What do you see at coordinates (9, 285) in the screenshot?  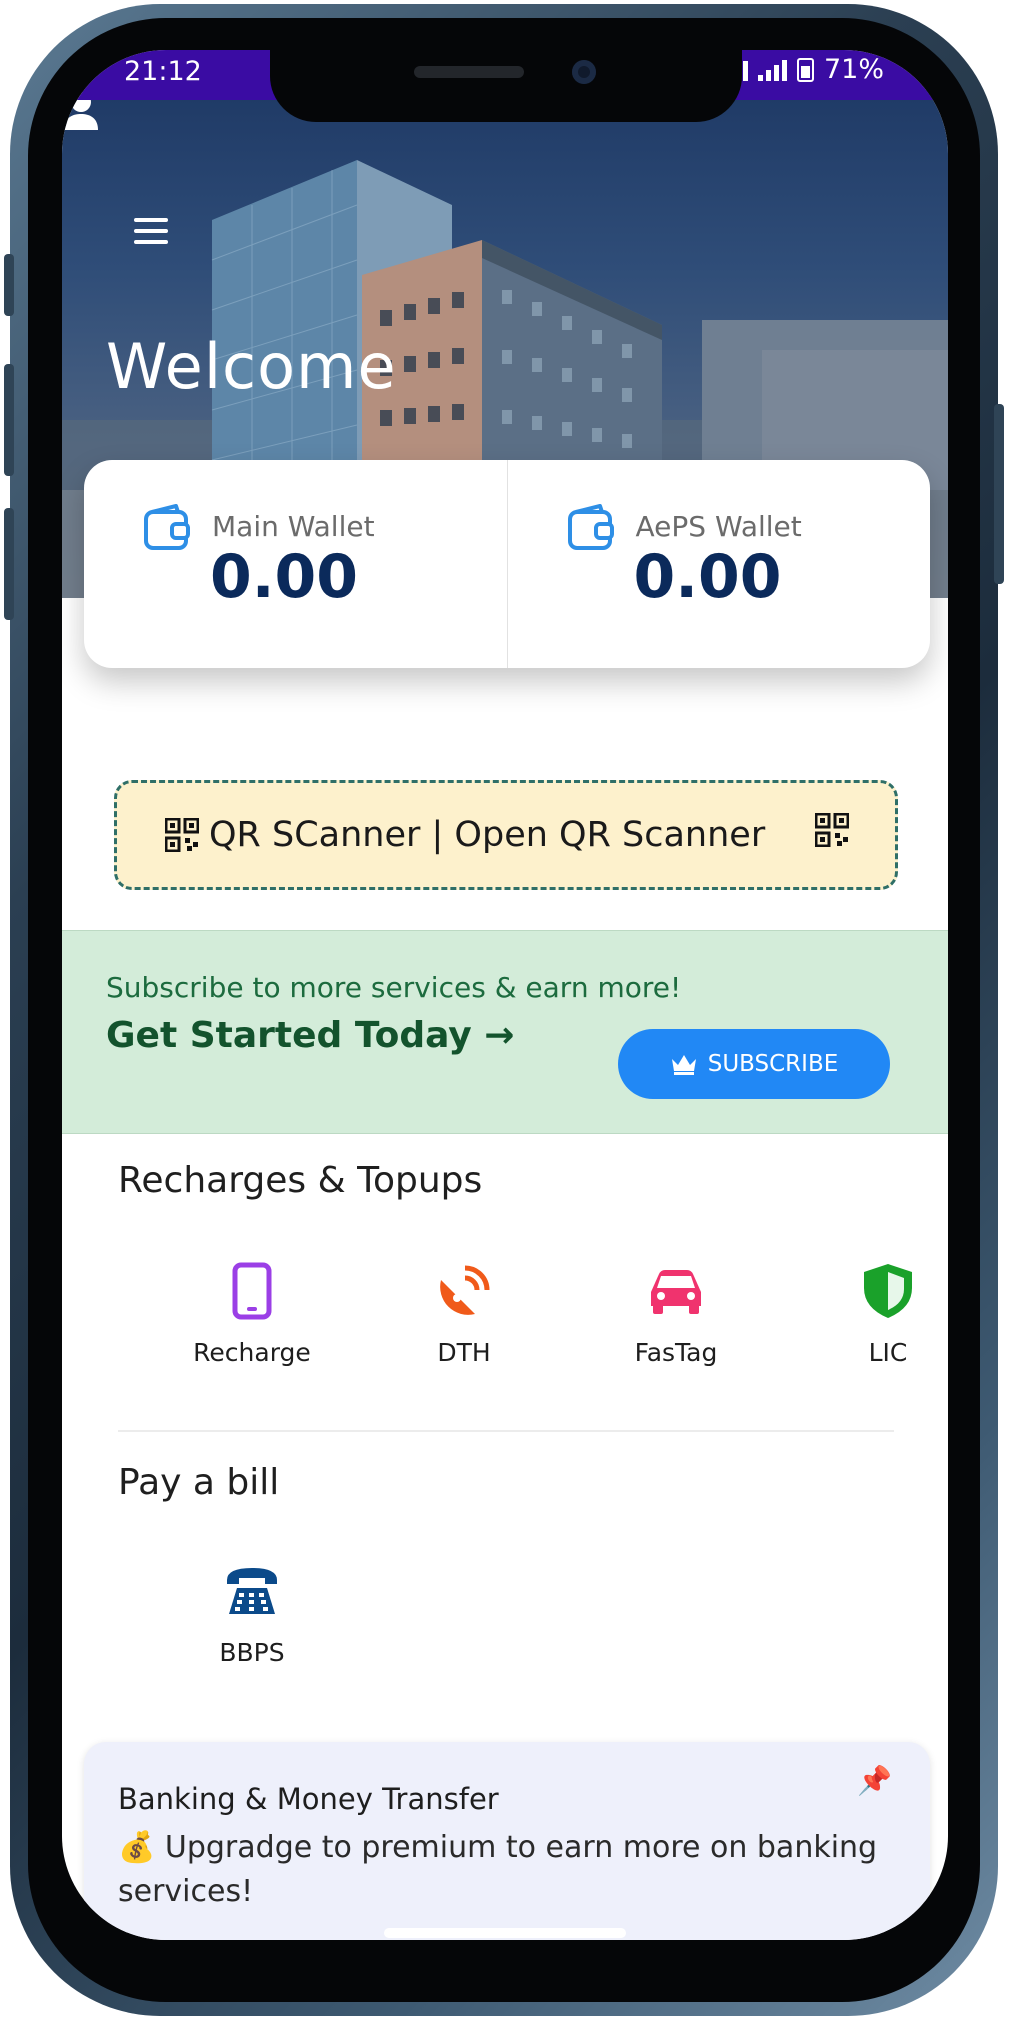 I see `side-button` at bounding box center [9, 285].